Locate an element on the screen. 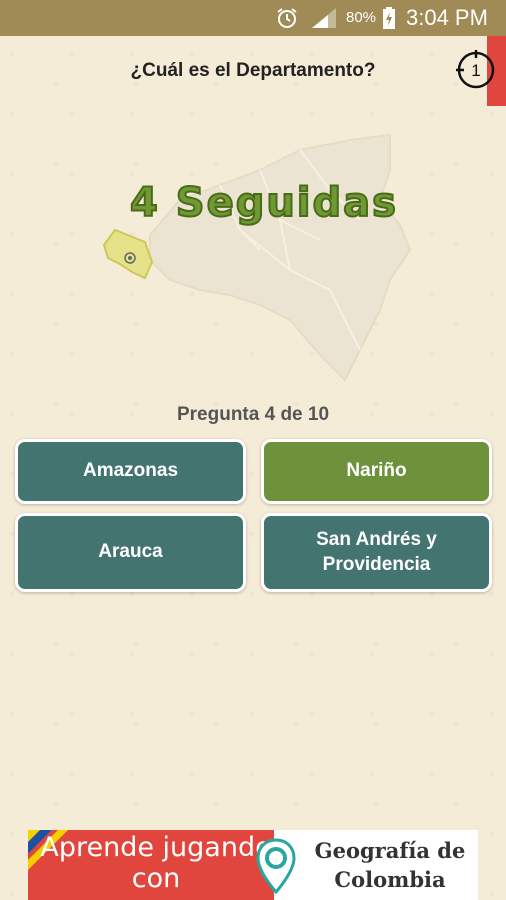  clock: 3:04 PM is located at coordinates (447, 17).